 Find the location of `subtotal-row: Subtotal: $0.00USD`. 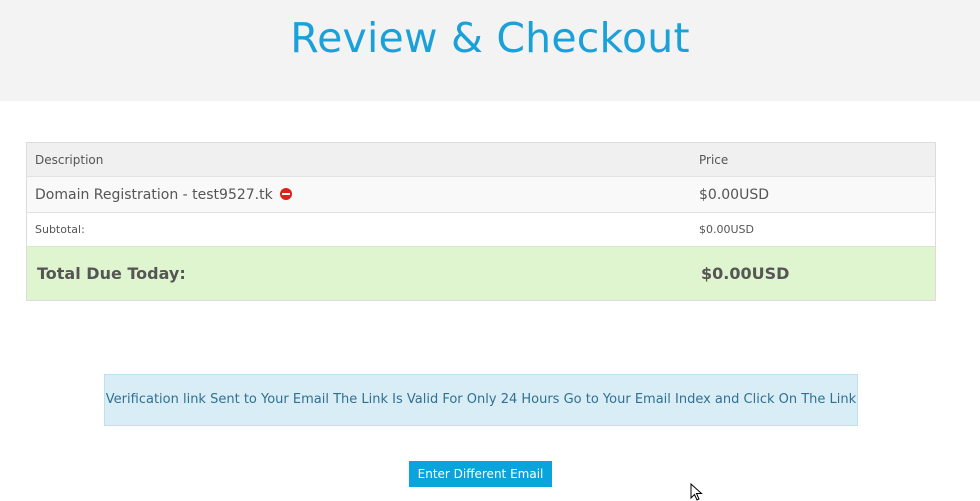

subtotal-row: Subtotal: $0.00USD is located at coordinates (481, 229).